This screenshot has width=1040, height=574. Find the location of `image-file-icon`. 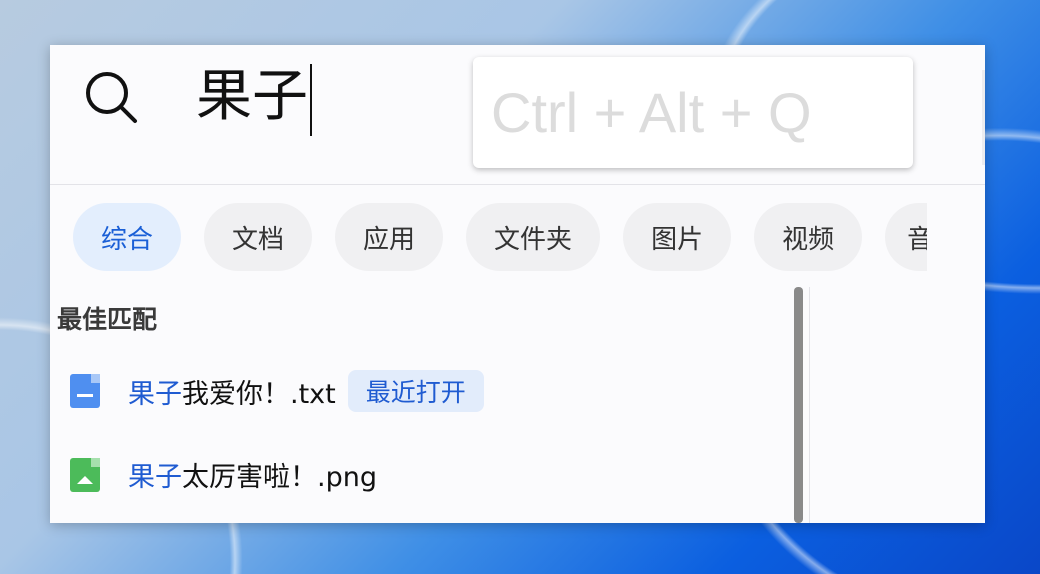

image-file-icon is located at coordinates (85, 474).